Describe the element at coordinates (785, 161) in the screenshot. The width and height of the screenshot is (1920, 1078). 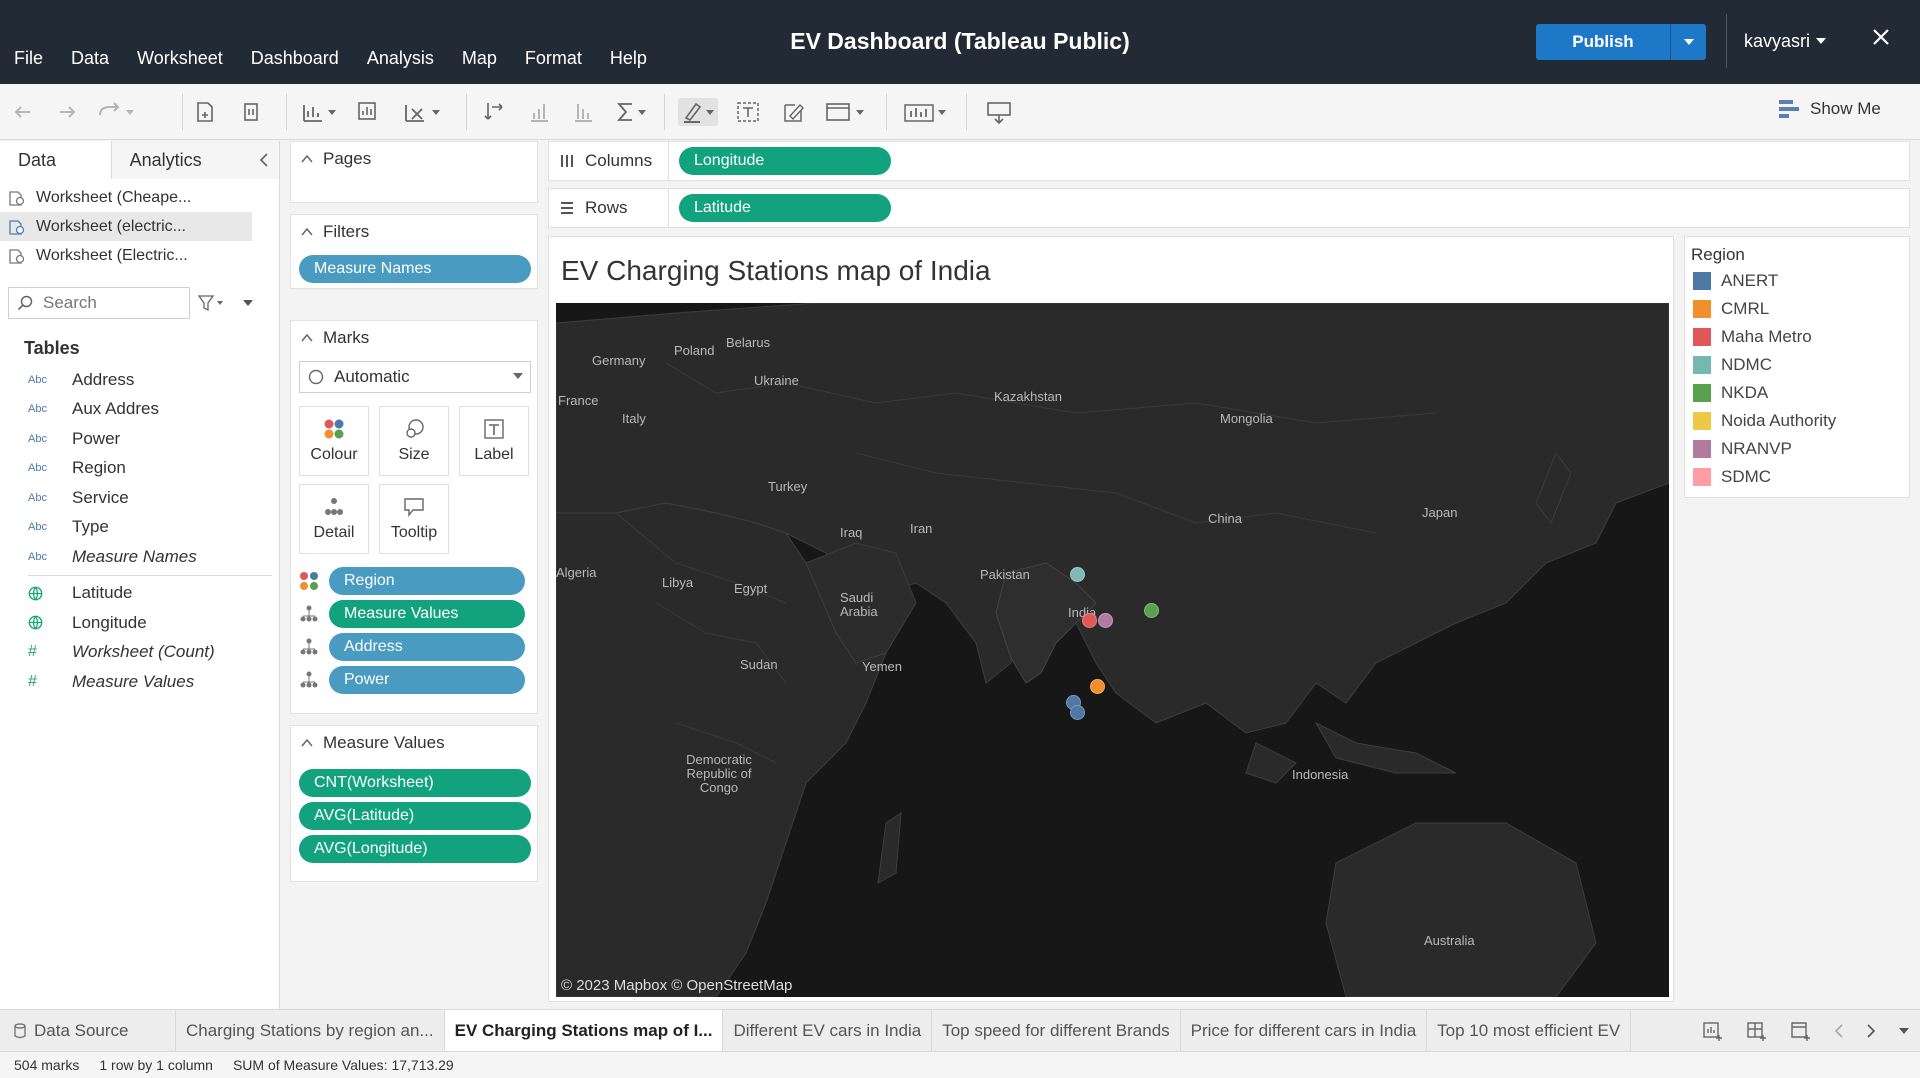
I see `columns-pill: Longitude` at that location.